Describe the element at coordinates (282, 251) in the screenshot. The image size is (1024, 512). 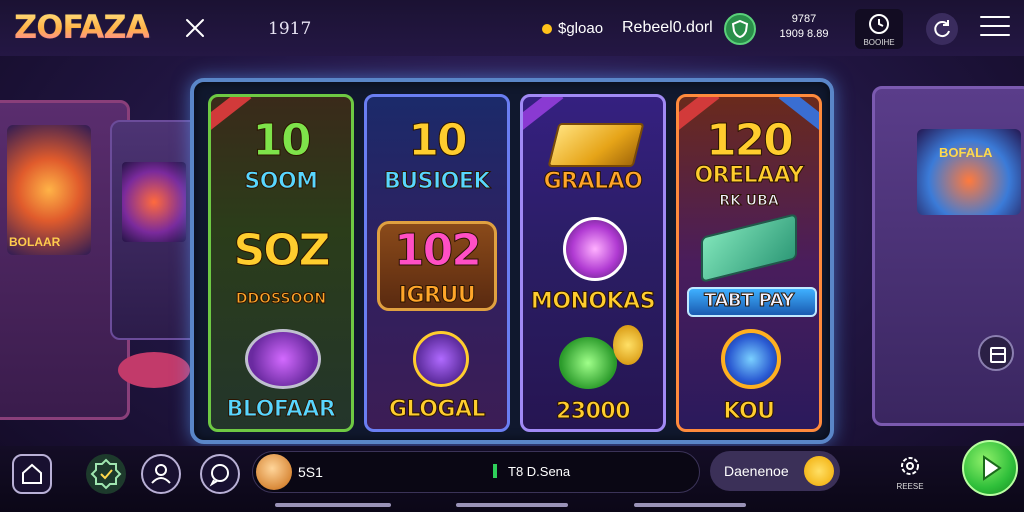
I see `reel-1-symbol-2-value: SOZ` at that location.